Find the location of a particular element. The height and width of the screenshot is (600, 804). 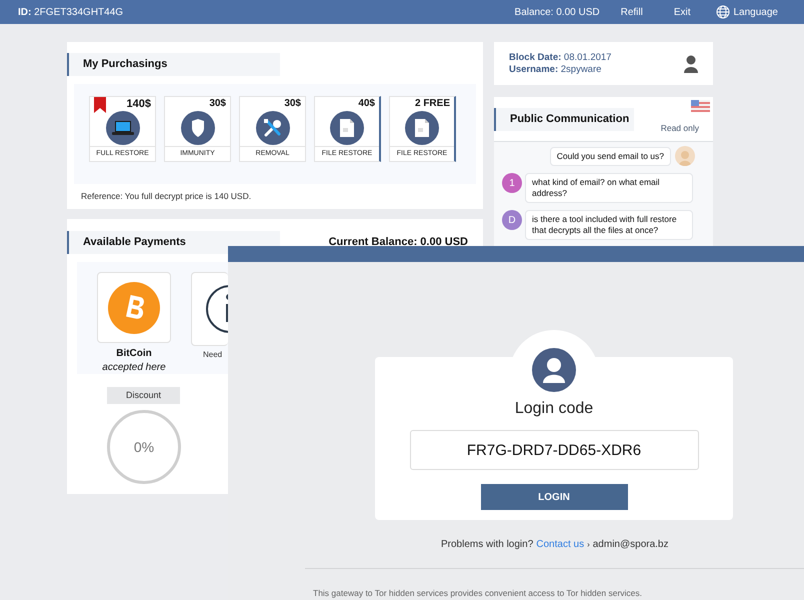

refill-link: Refill is located at coordinates (631, 12).